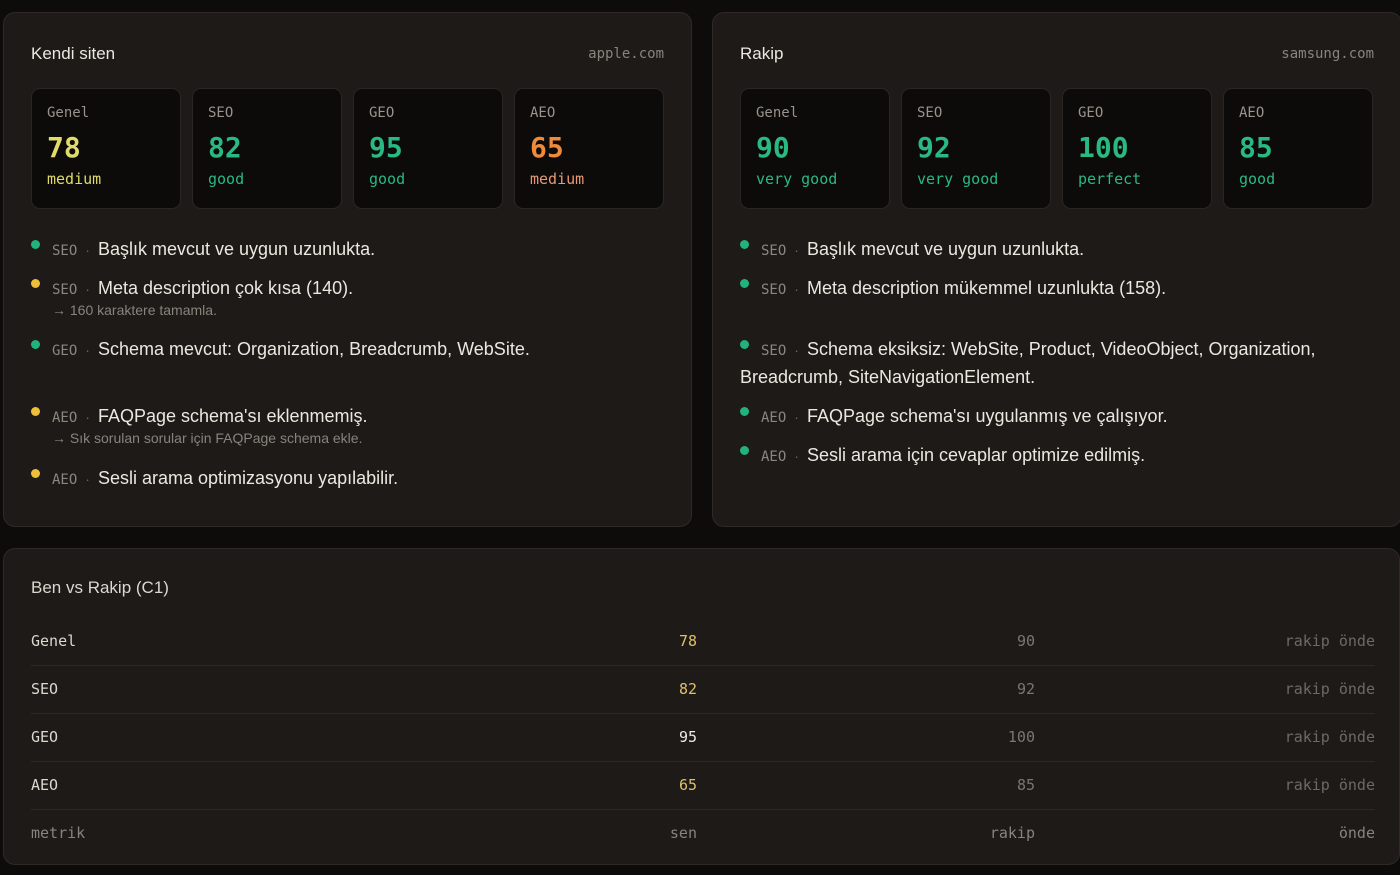  What do you see at coordinates (1110, 179) in the screenshot?
I see `card-grade: perfect` at bounding box center [1110, 179].